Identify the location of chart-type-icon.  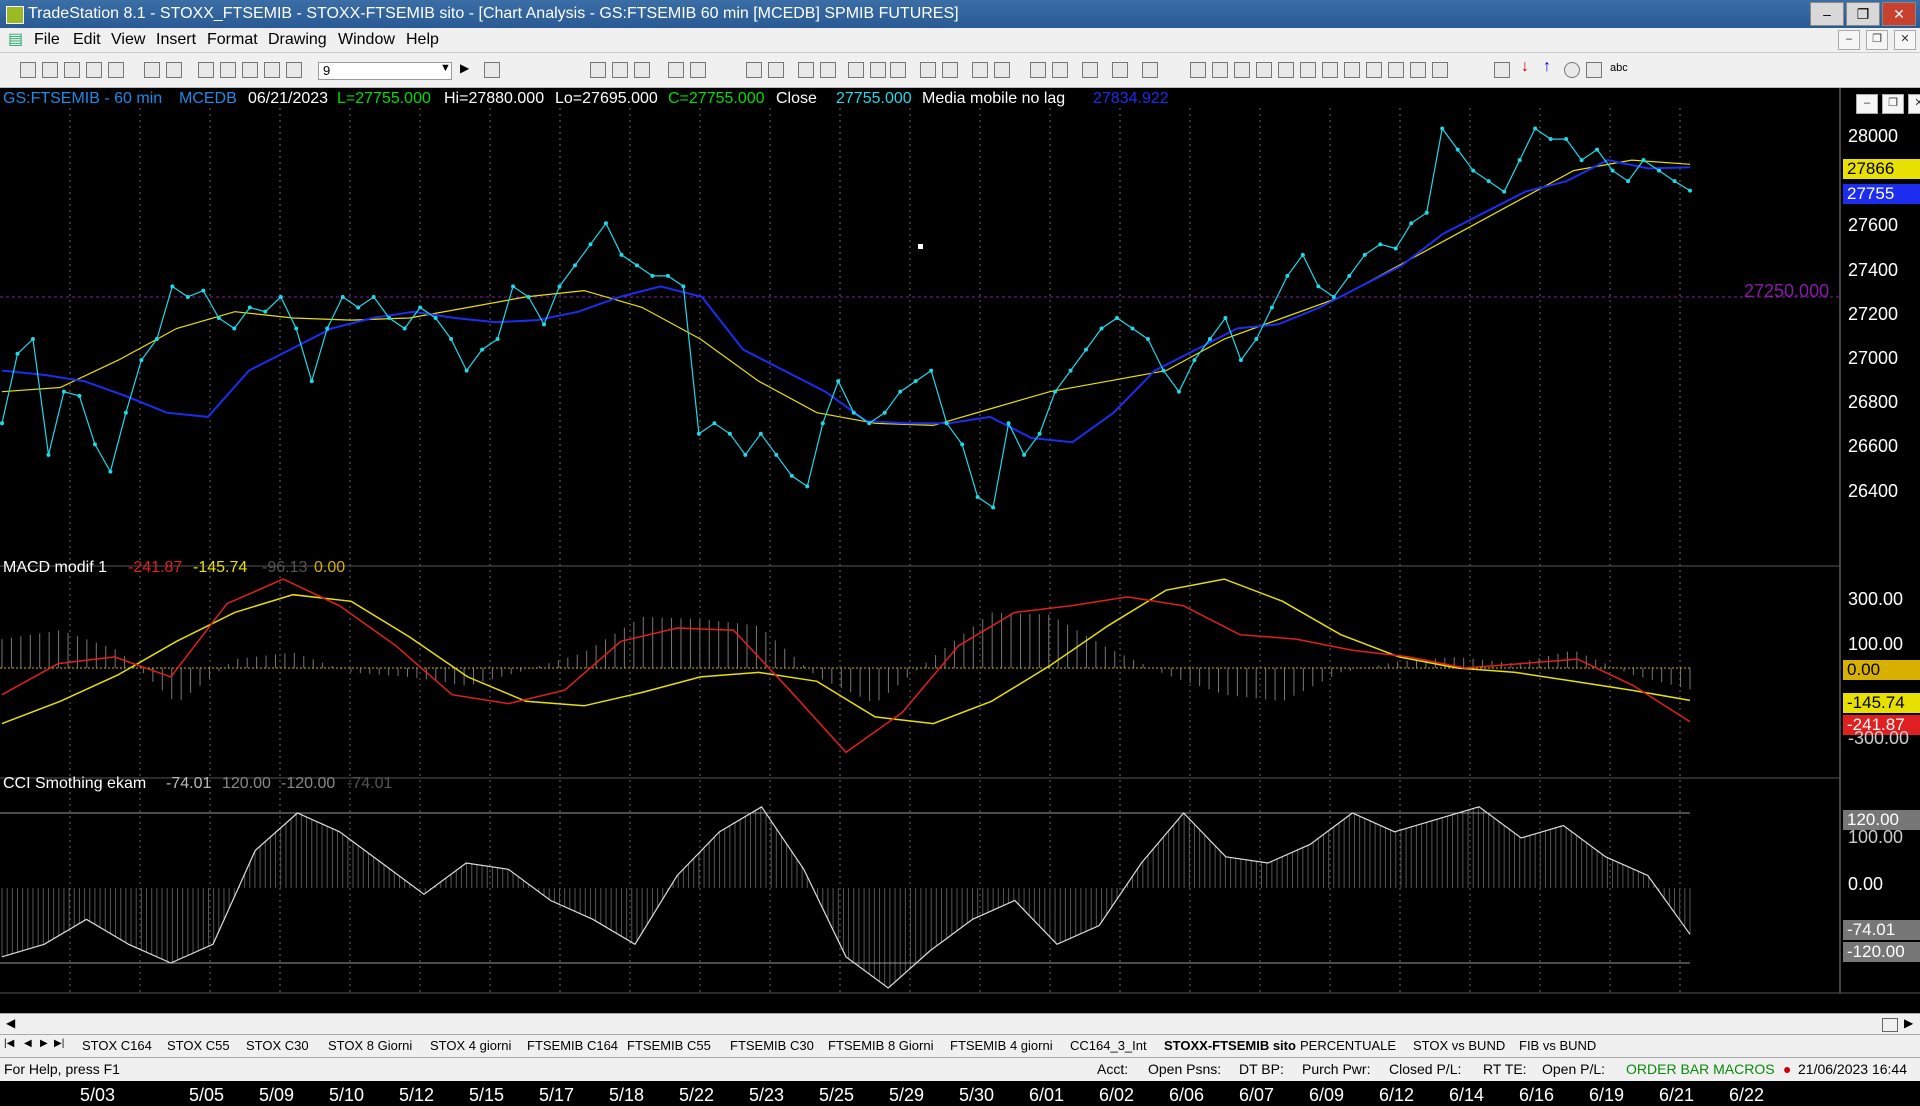
(598, 70).